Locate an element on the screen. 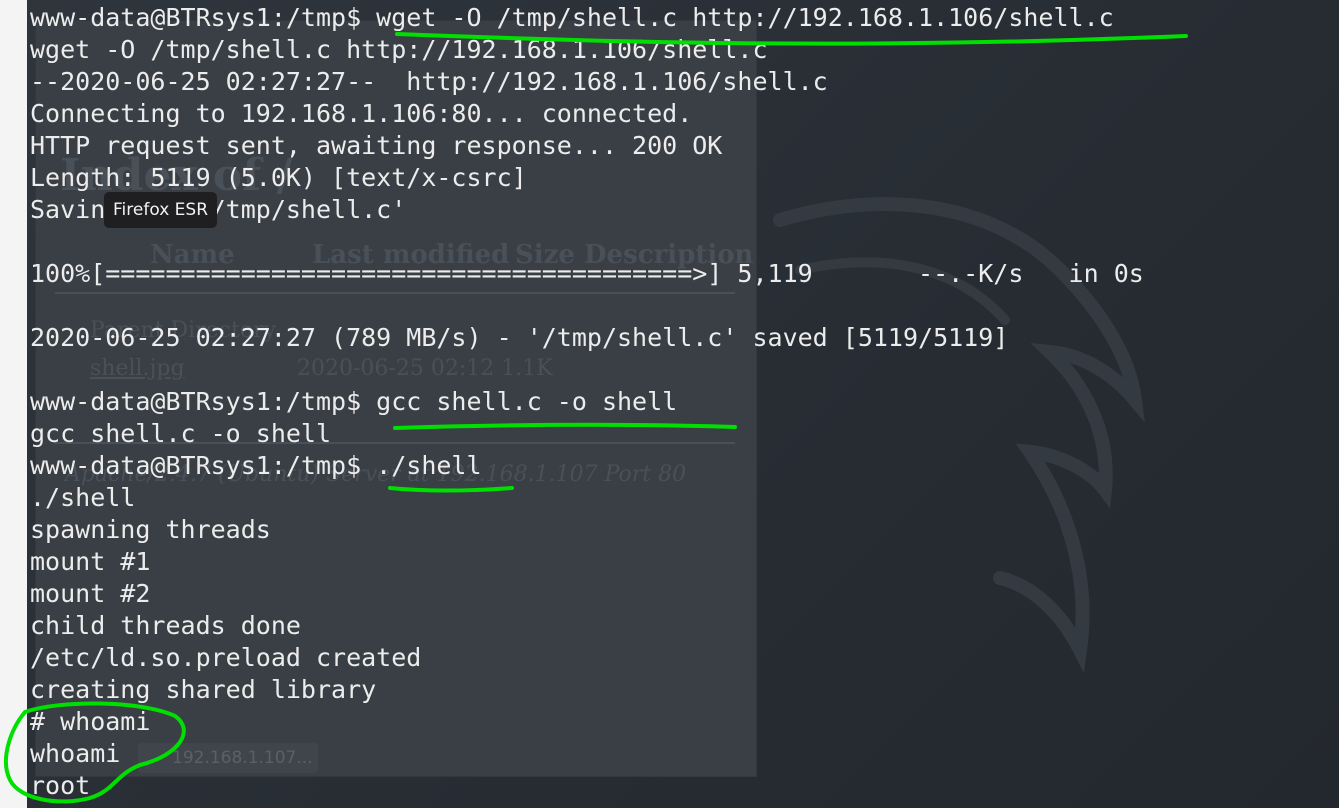  terminal-line: mount #2 is located at coordinates (90, 593).